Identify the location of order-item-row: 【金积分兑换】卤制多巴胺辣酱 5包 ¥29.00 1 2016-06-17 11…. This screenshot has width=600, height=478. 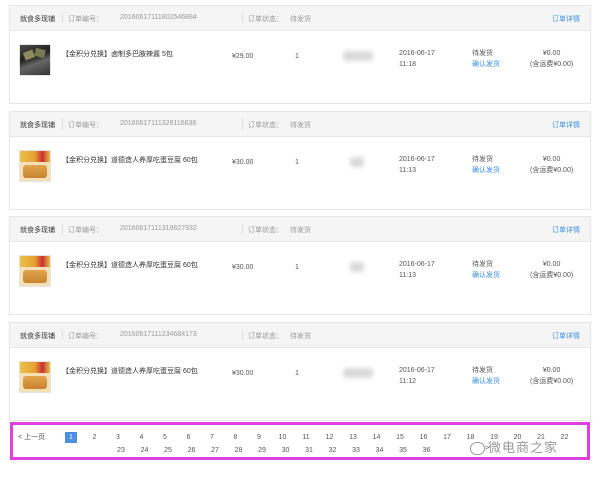
(300, 67).